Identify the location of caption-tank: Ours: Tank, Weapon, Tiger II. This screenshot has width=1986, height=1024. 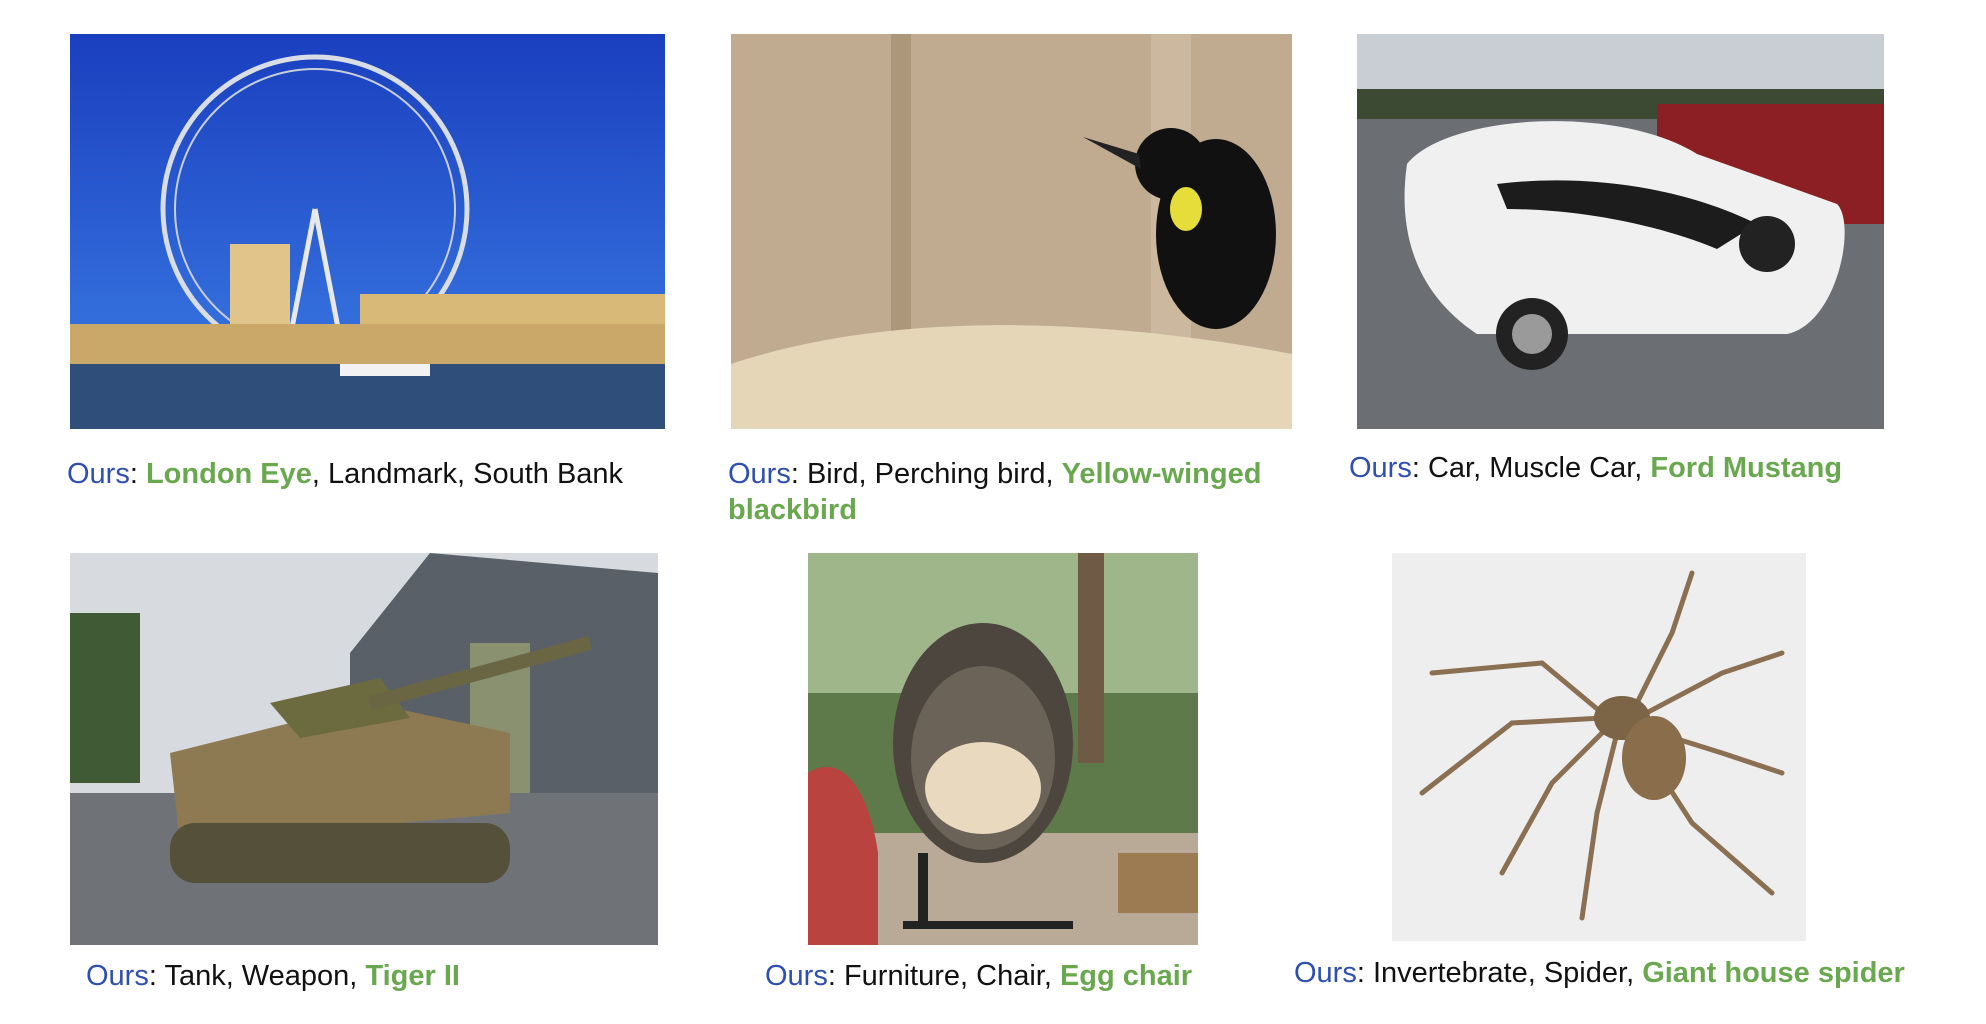
(273, 976).